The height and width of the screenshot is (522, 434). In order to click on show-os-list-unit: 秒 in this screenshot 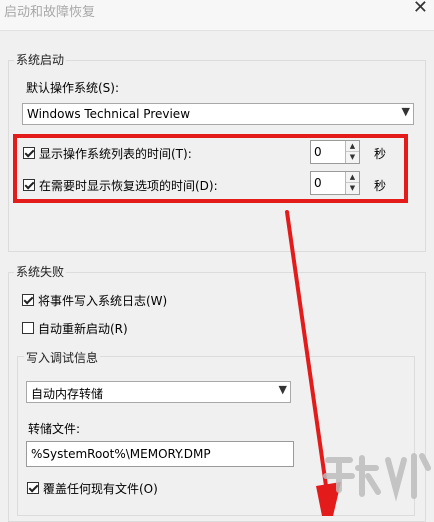, I will do `click(380, 154)`.